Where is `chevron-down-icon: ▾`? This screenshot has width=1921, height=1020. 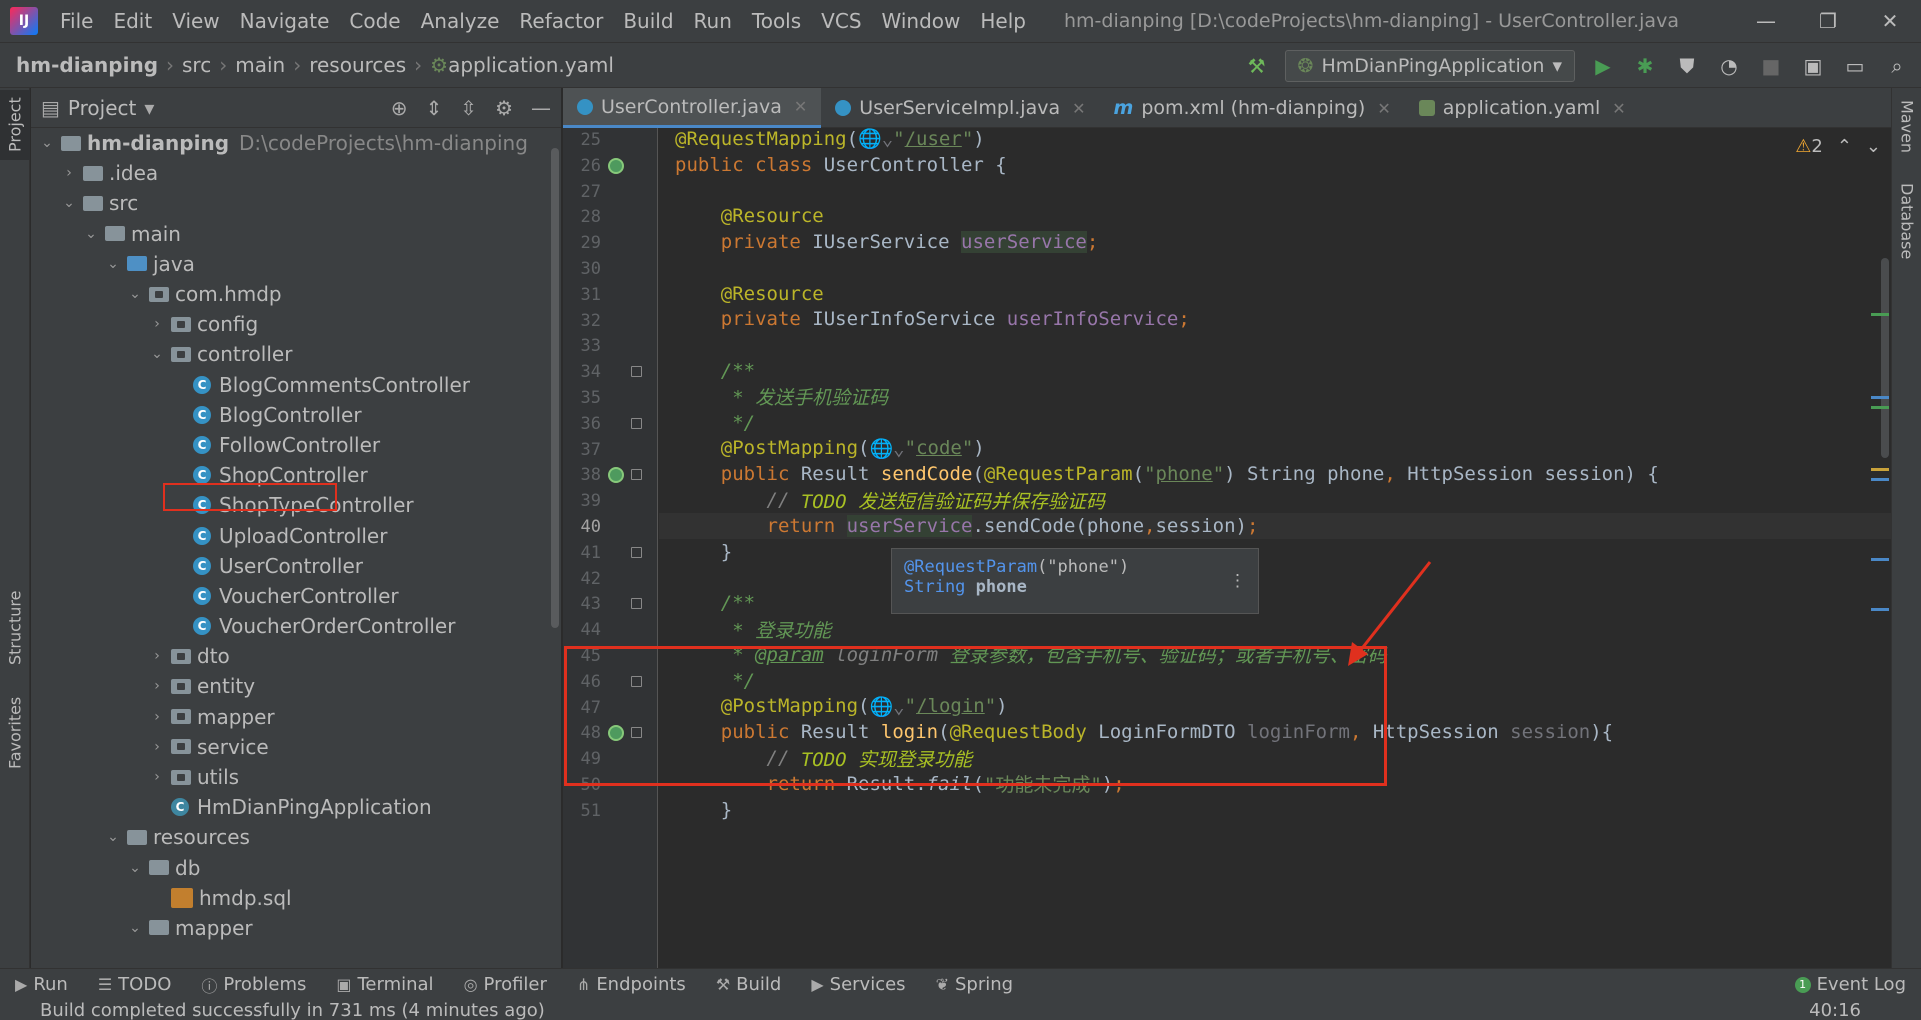
chevron-down-icon: ▾ is located at coordinates (149, 108).